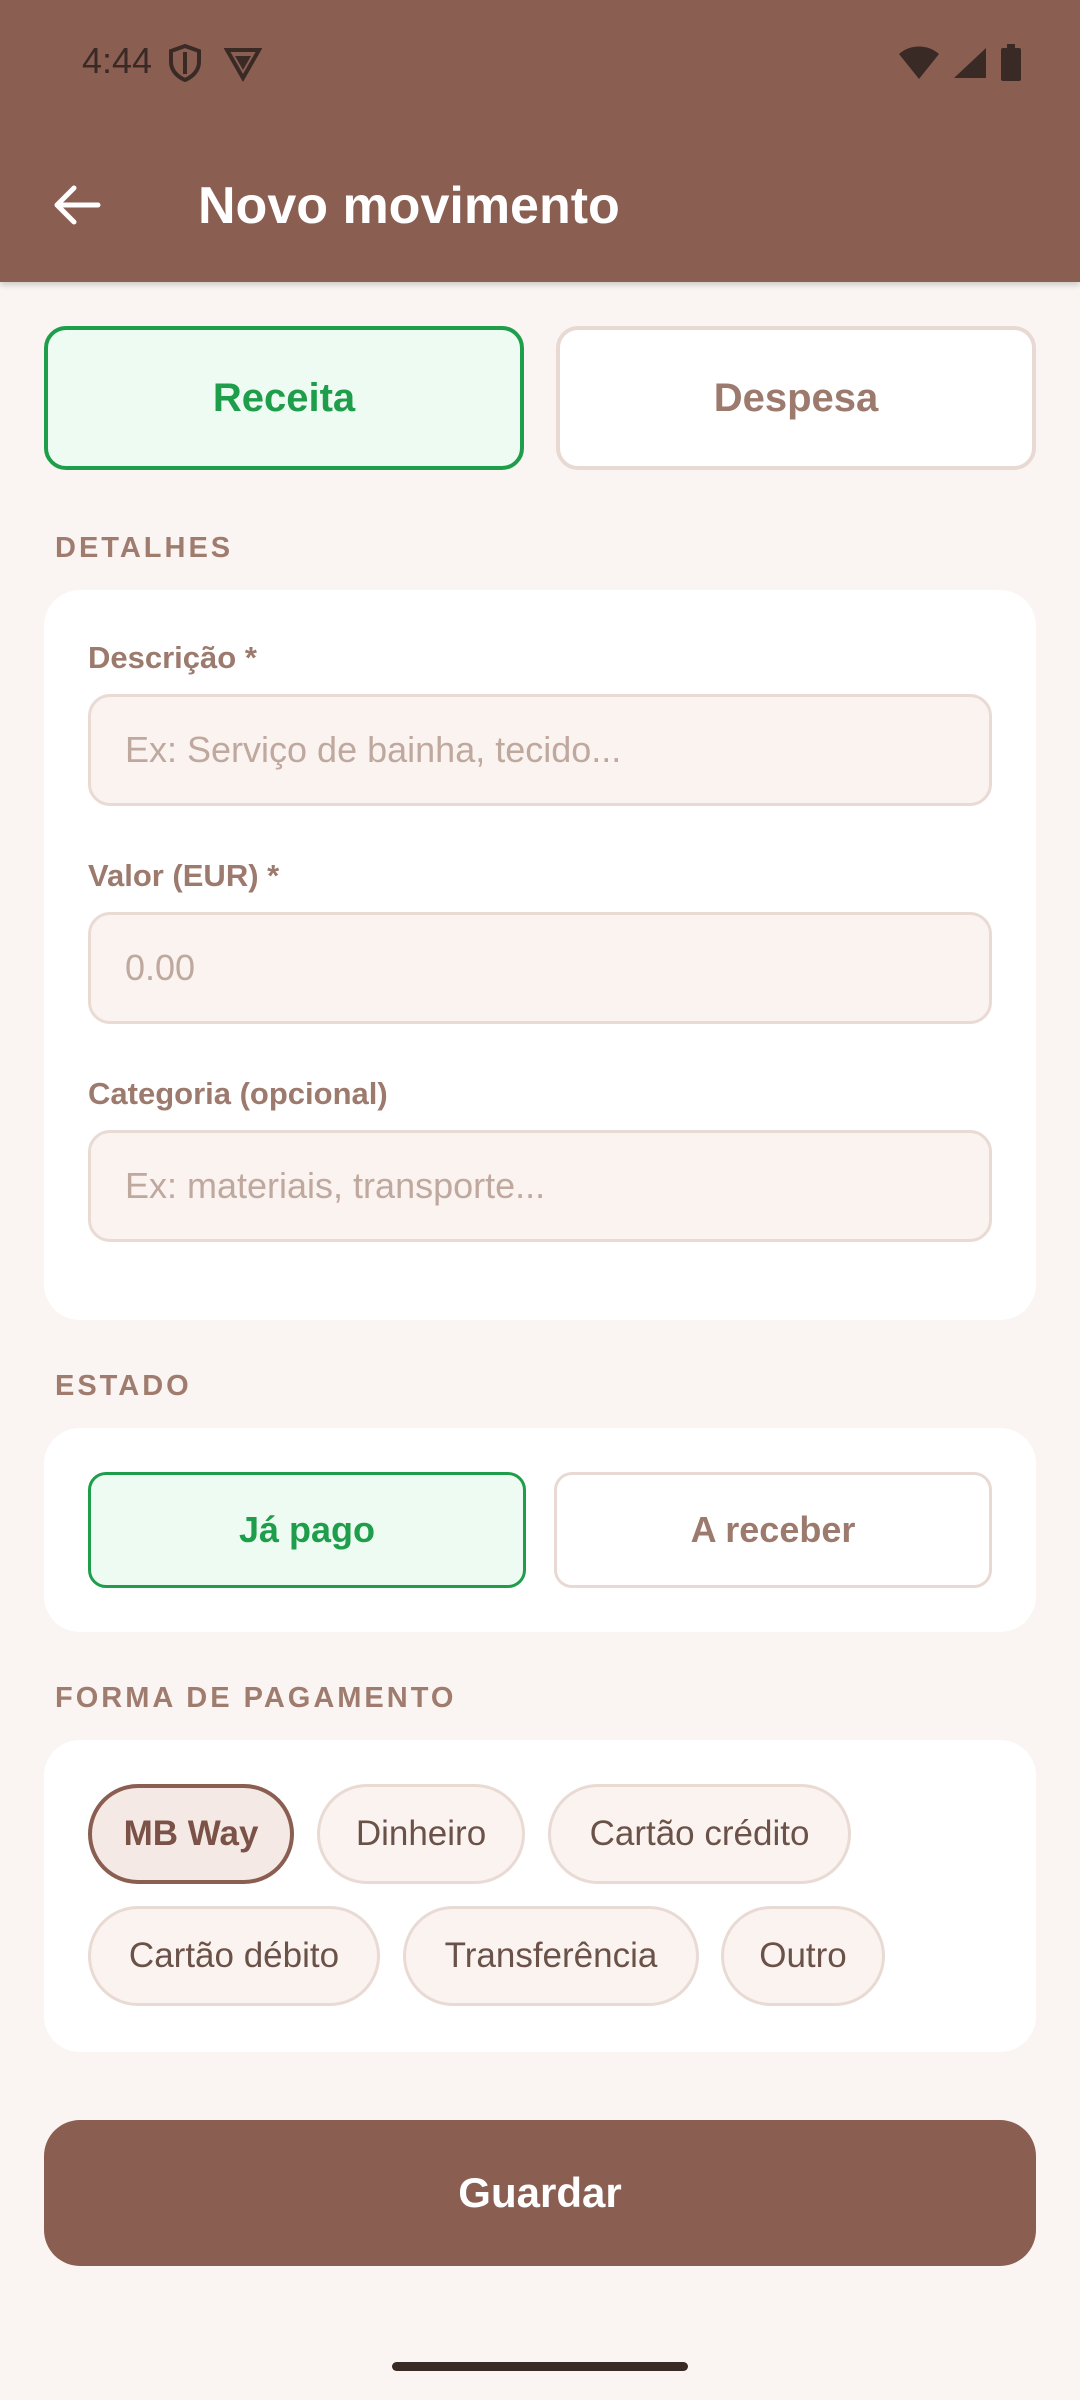 The image size is (1080, 2400). I want to click on category-input, so click(540, 1186).